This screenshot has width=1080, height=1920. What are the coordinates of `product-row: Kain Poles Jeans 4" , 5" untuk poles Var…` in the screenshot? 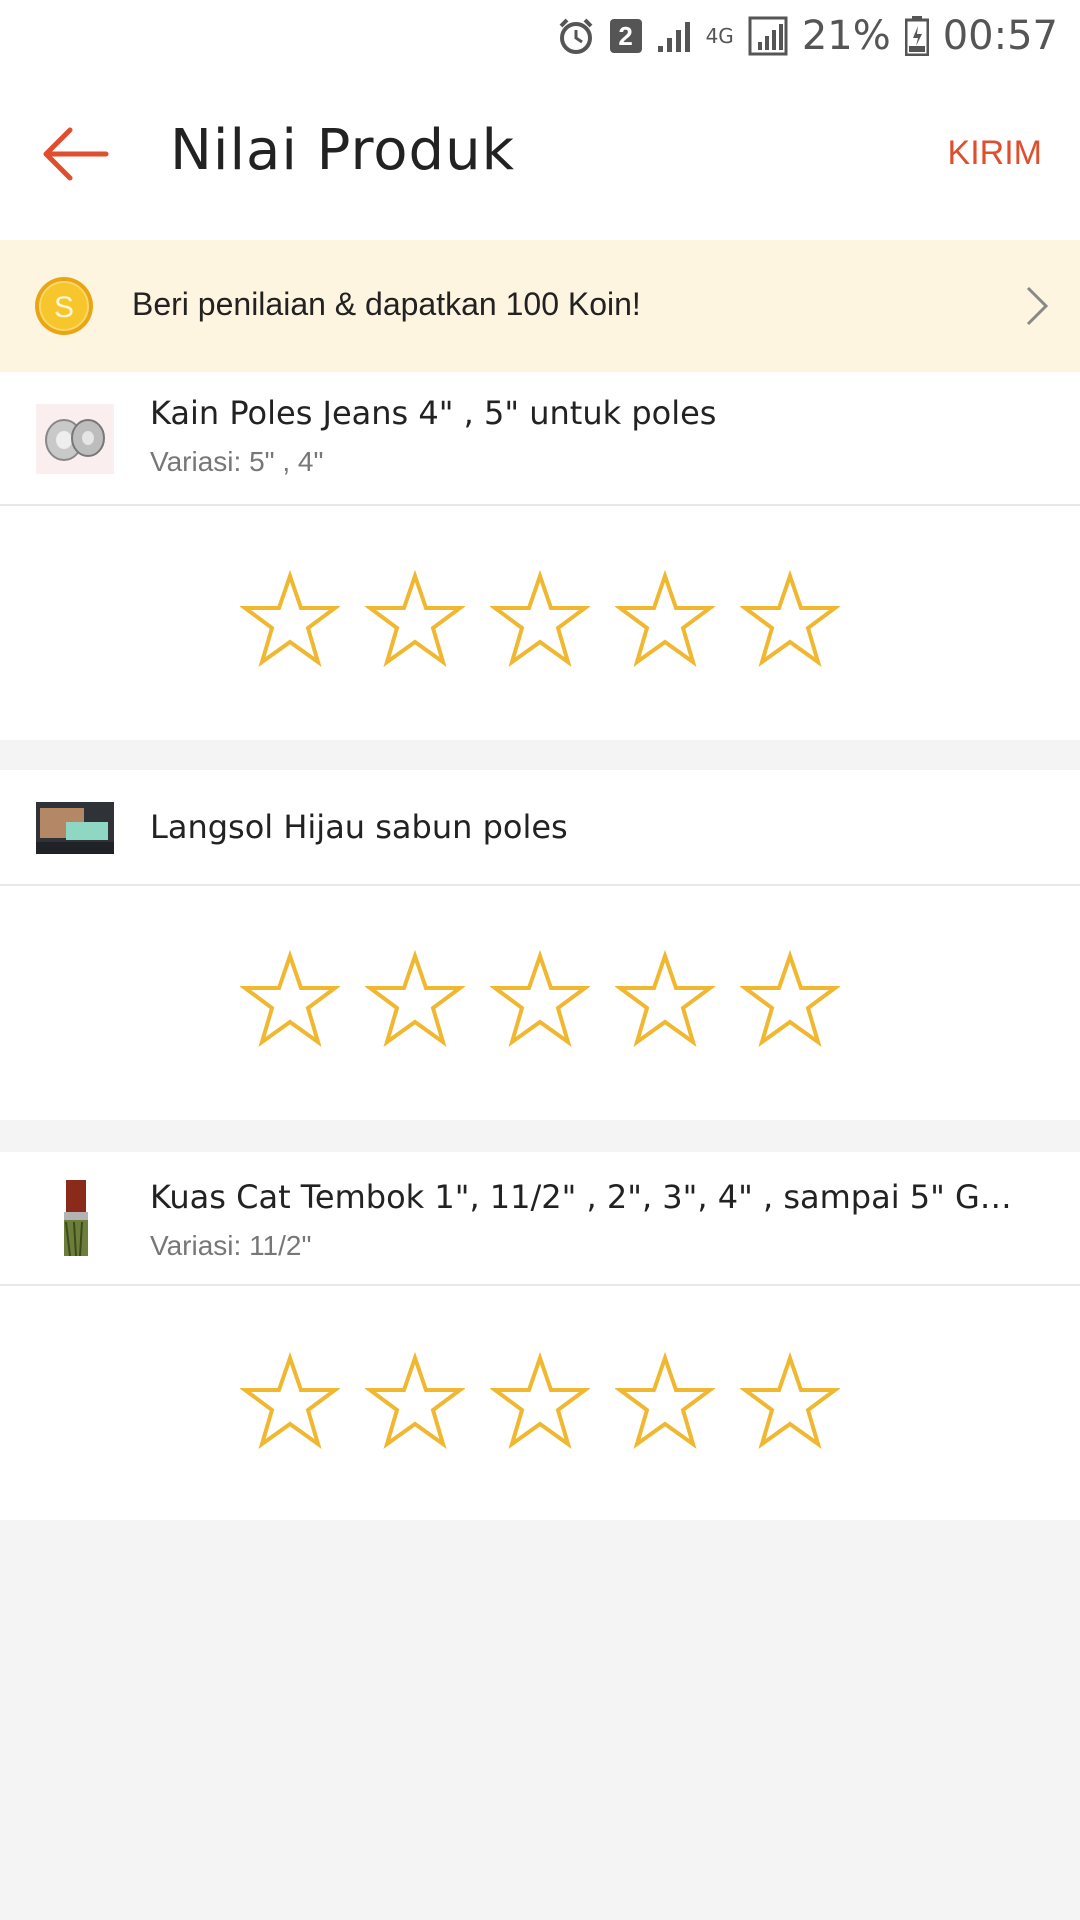 It's located at (540, 439).